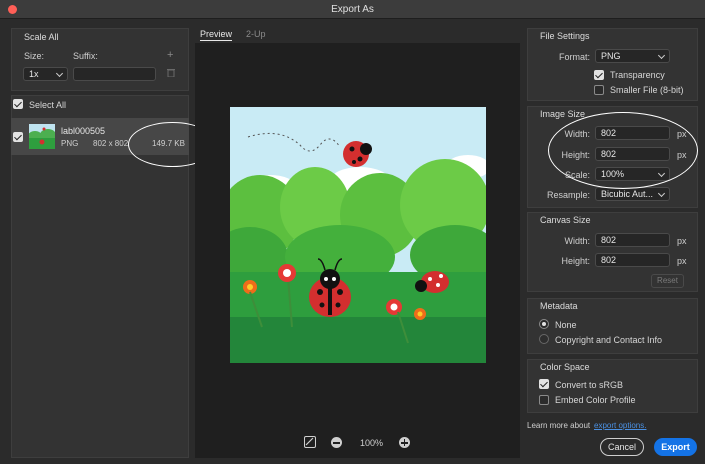  Describe the element at coordinates (559, 306) in the screenshot. I see `metadata-title: Metadata` at that location.